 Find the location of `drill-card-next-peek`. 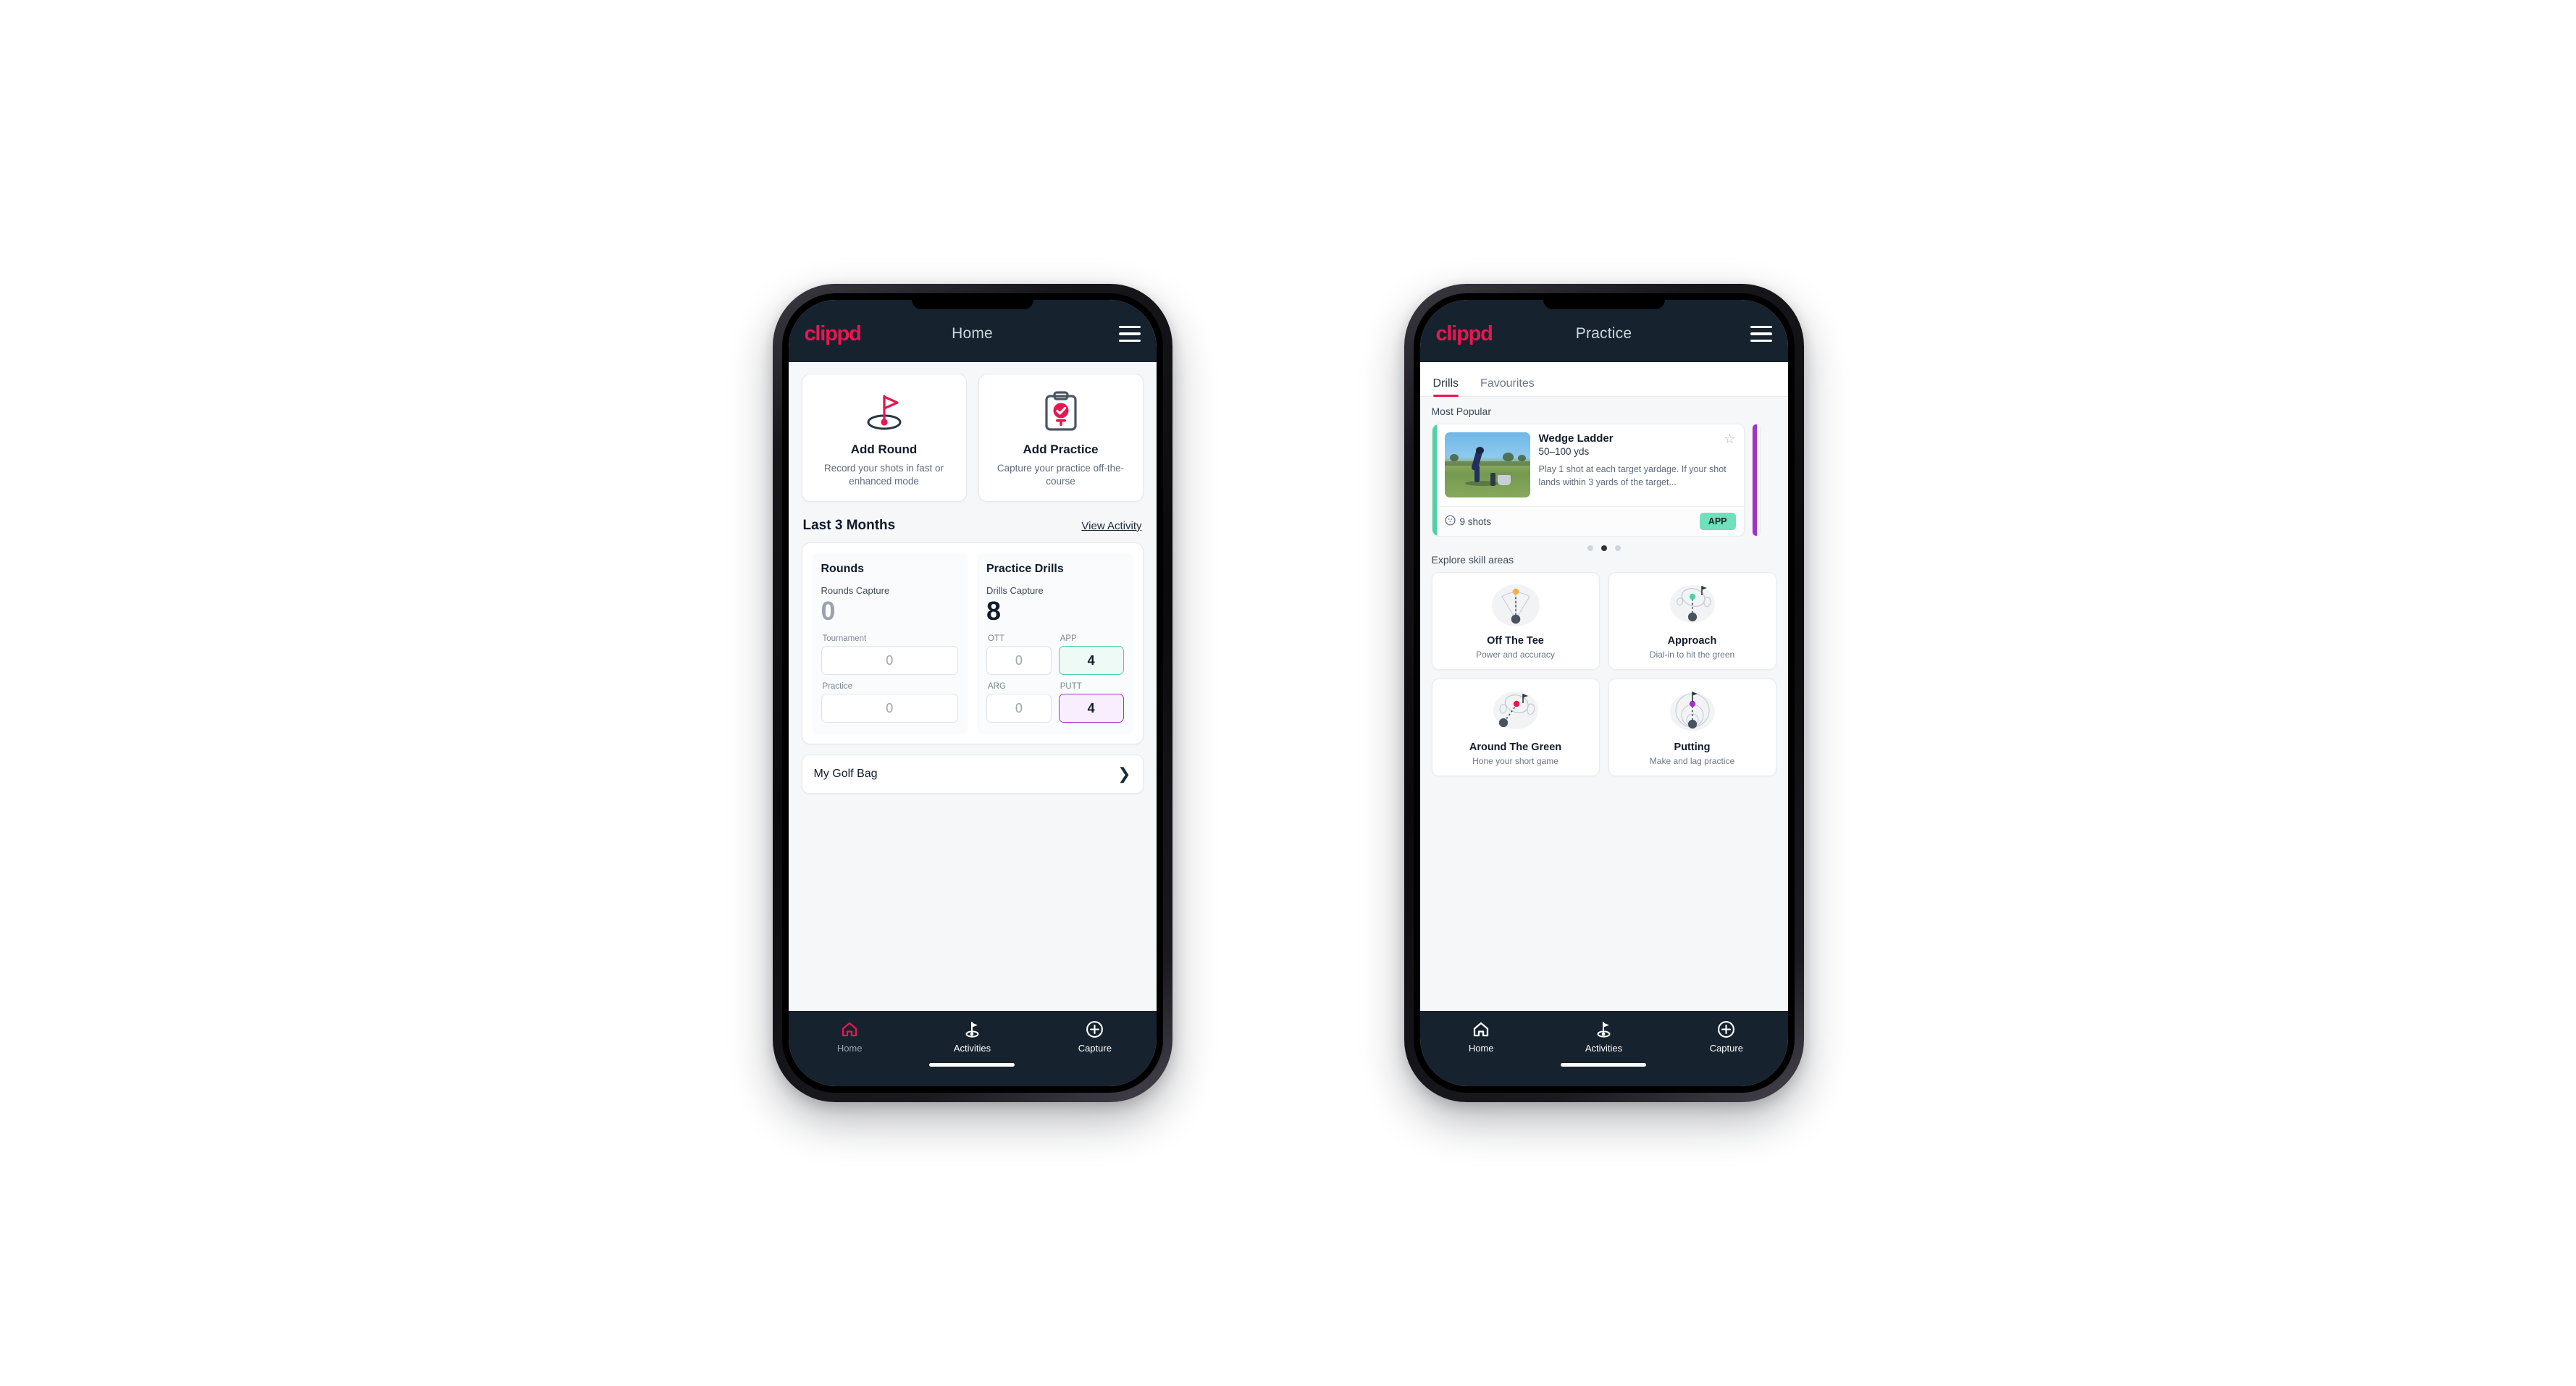

drill-card-next-peek is located at coordinates (1756, 480).